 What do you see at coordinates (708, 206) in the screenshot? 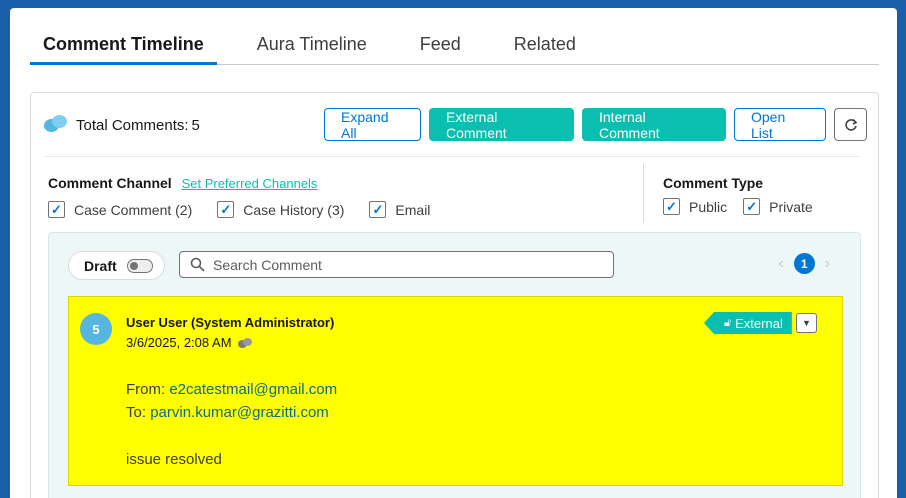
I see `checkbox-label: Public` at bounding box center [708, 206].